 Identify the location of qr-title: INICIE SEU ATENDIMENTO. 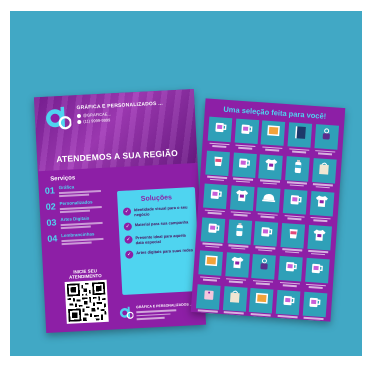
(85, 274).